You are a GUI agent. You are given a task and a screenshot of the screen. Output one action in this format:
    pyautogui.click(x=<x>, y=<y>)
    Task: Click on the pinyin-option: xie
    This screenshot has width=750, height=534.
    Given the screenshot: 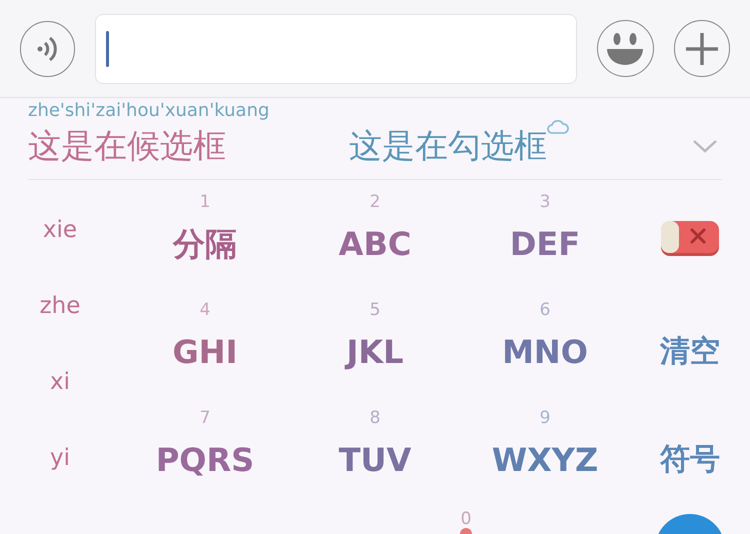 What is the action you would take?
    pyautogui.click(x=60, y=230)
    